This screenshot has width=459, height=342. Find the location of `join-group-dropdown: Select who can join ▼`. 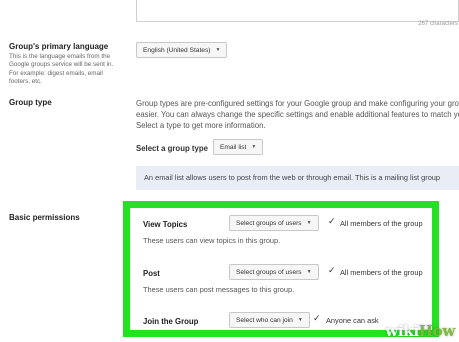

join-group-dropdown: Select who can join ▼ is located at coordinates (269, 320).